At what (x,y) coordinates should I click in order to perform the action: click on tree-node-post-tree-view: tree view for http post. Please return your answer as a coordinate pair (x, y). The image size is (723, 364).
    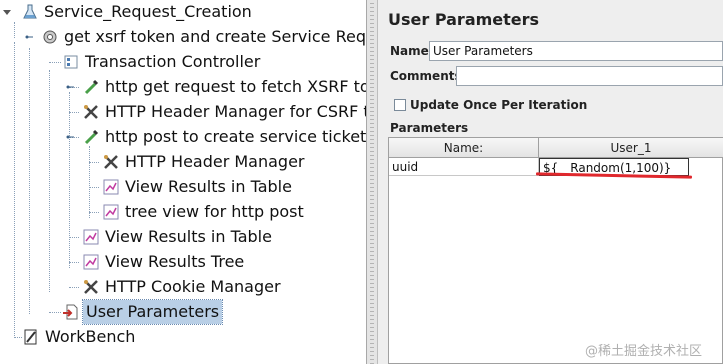
    Looking at the image, I should click on (183, 212).